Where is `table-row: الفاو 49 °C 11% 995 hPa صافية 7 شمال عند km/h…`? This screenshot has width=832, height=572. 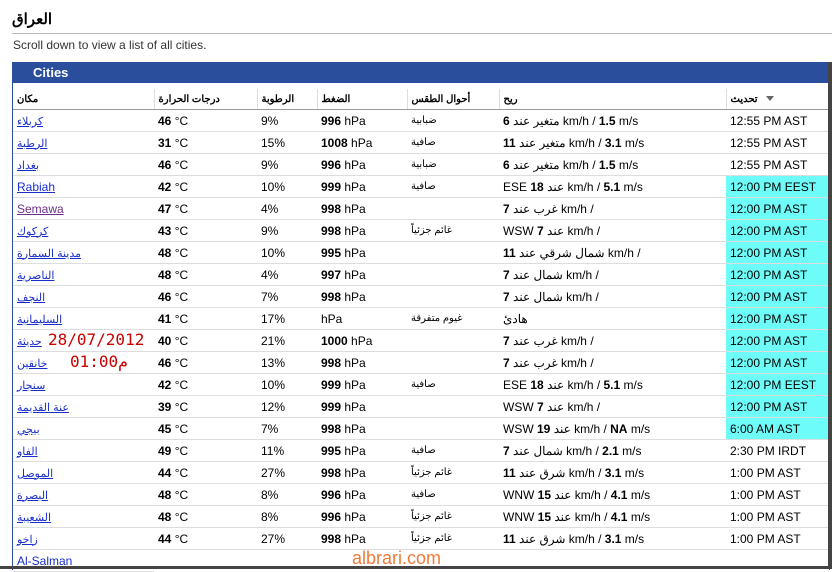 table-row: الفاو 49 °C 11% 995 hPa صافية 7 شمال عند km/h… is located at coordinates (421, 450).